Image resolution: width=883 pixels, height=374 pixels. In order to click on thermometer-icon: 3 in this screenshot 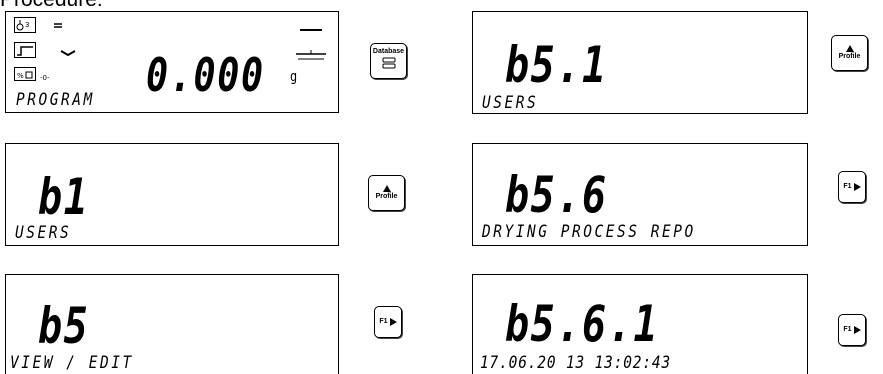, I will do `click(25, 25)`.